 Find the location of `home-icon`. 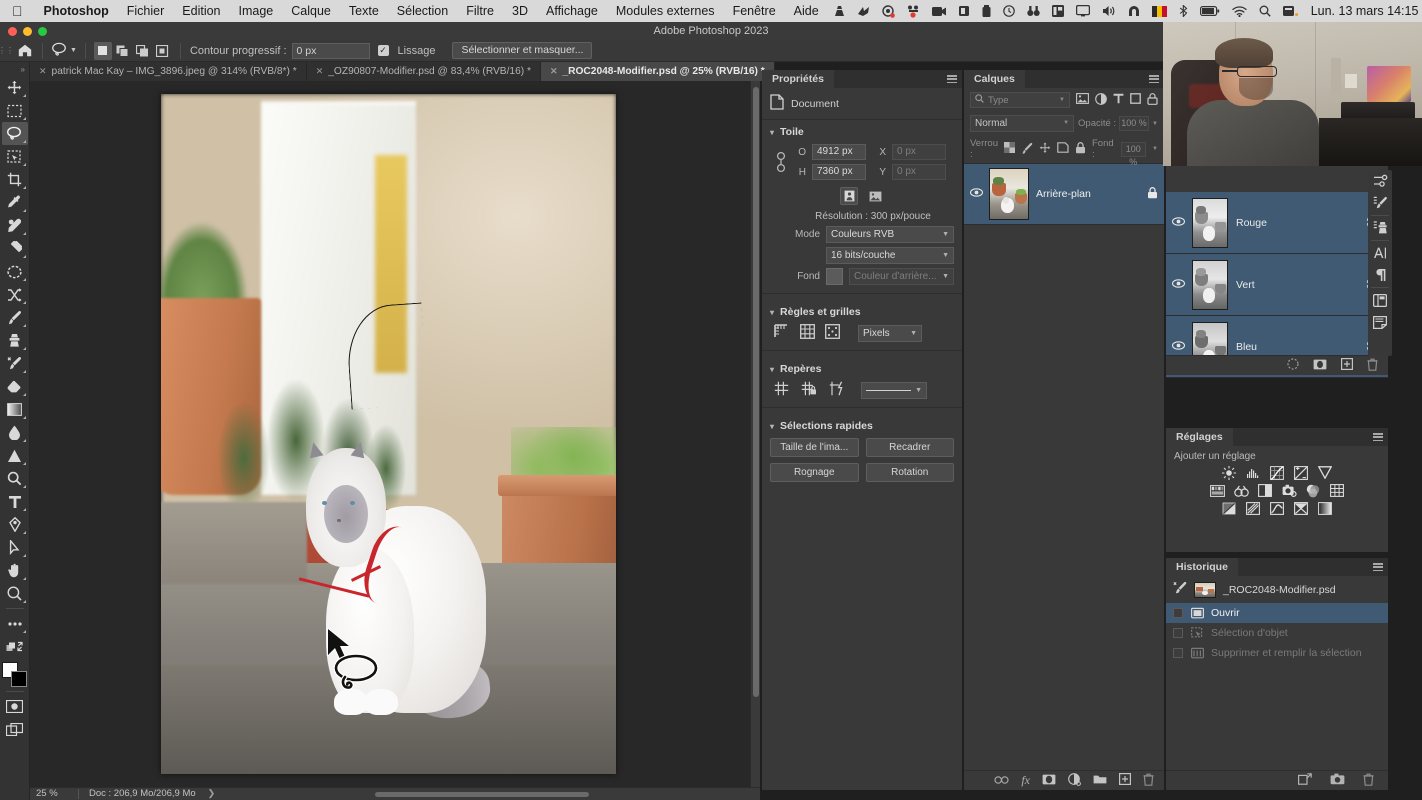

home-icon is located at coordinates (25, 50).